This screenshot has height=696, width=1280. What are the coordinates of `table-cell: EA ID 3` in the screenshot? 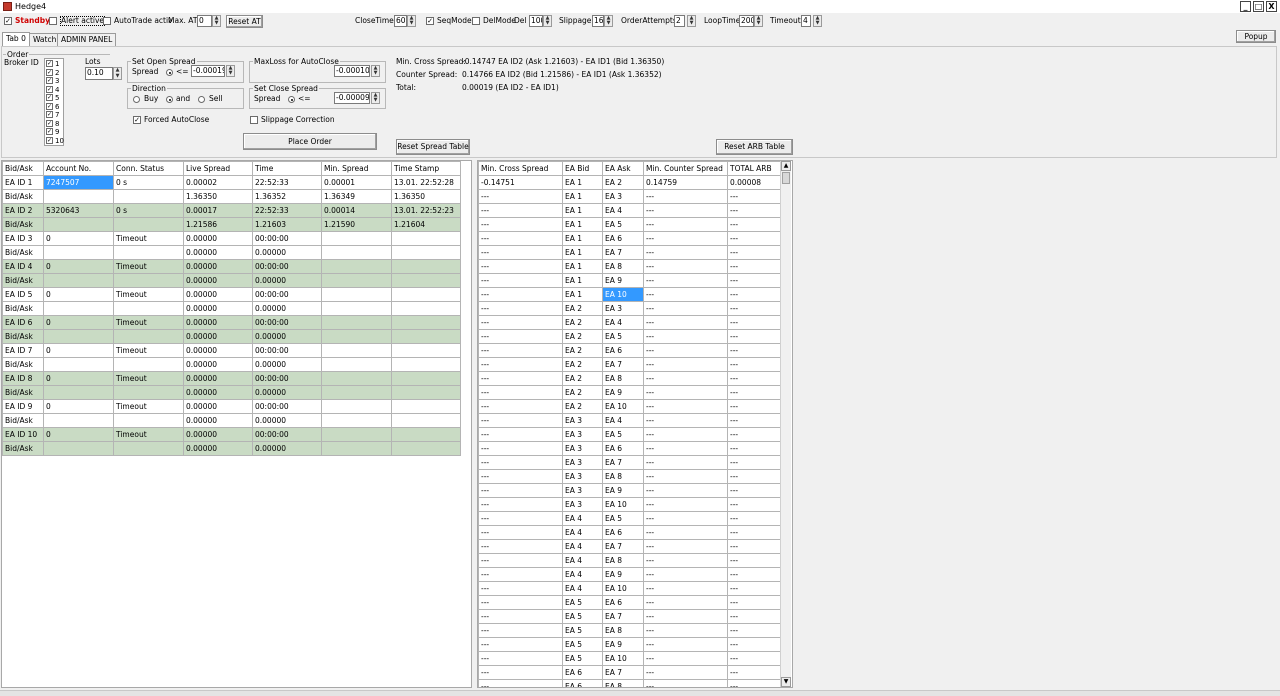 It's located at (23, 238).